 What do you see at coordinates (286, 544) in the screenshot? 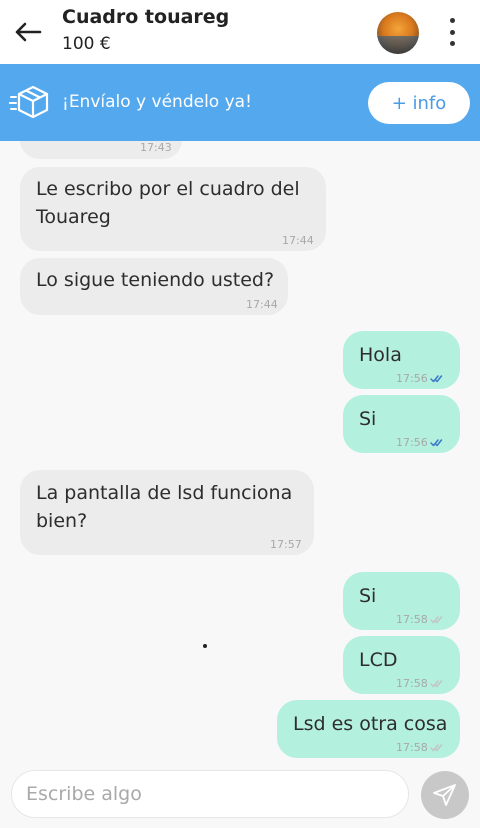
I see `message-time: 17:57` at bounding box center [286, 544].